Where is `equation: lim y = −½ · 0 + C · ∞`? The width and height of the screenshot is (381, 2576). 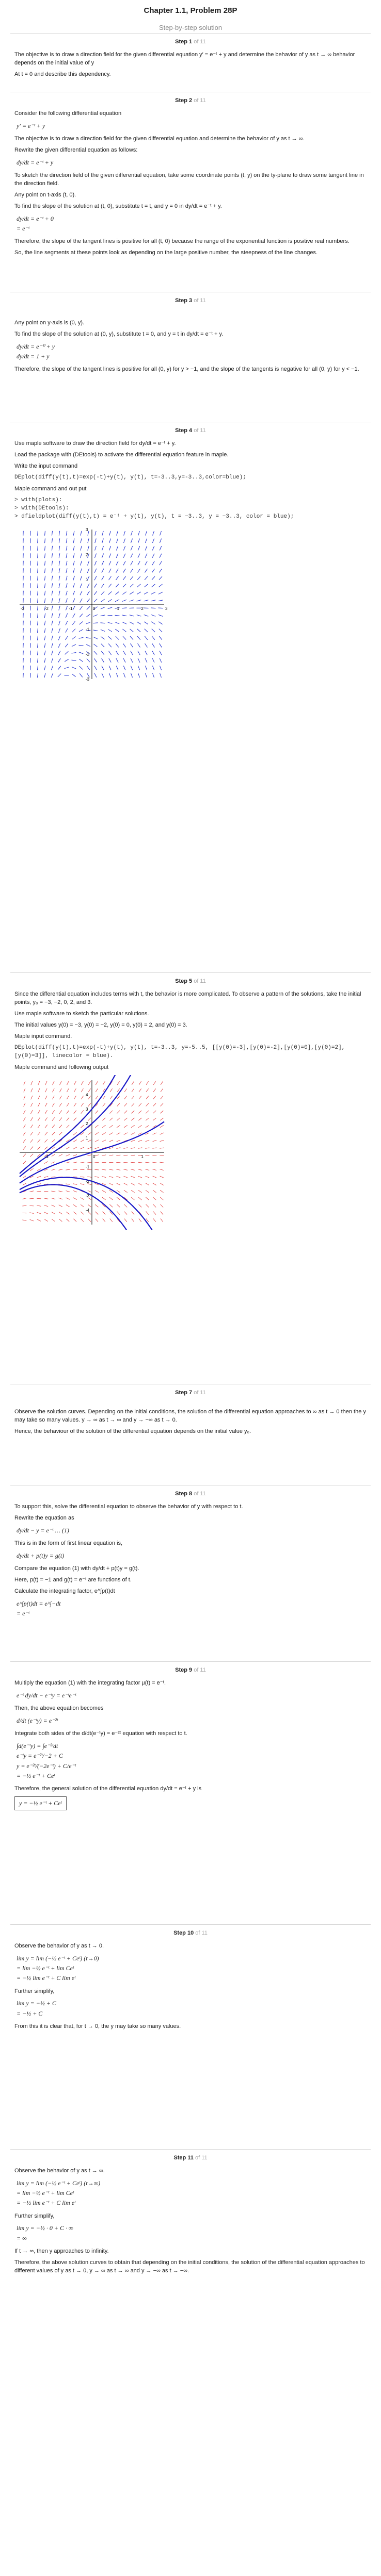 equation: lim y = −½ · 0 + C · ∞ is located at coordinates (45, 2228).